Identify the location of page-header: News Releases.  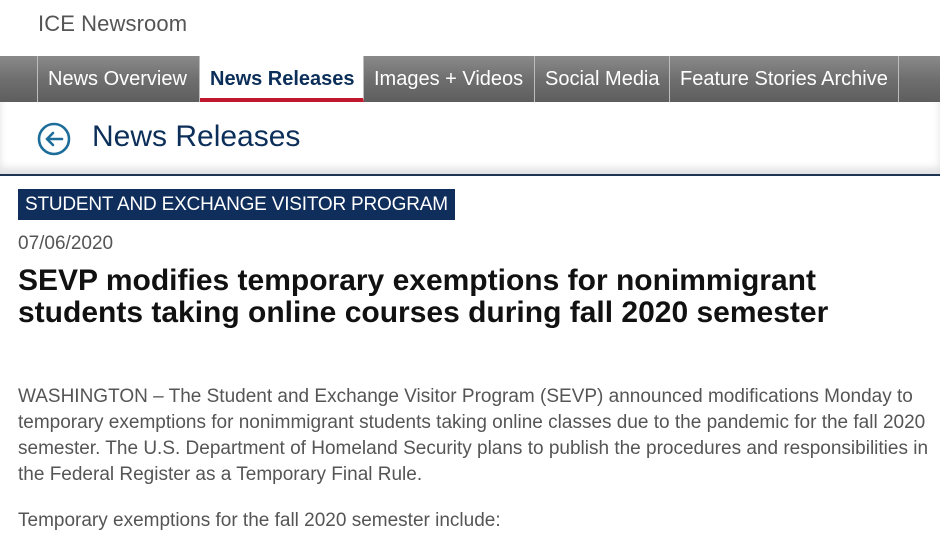
(470, 139).